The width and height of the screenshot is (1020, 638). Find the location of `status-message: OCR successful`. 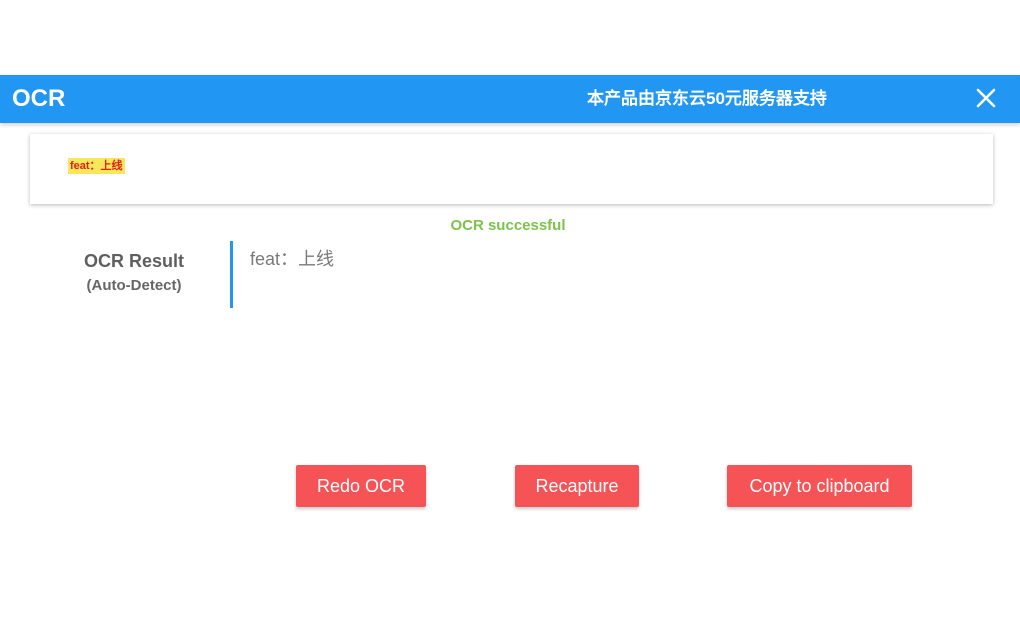

status-message: OCR successful is located at coordinates (508, 225).